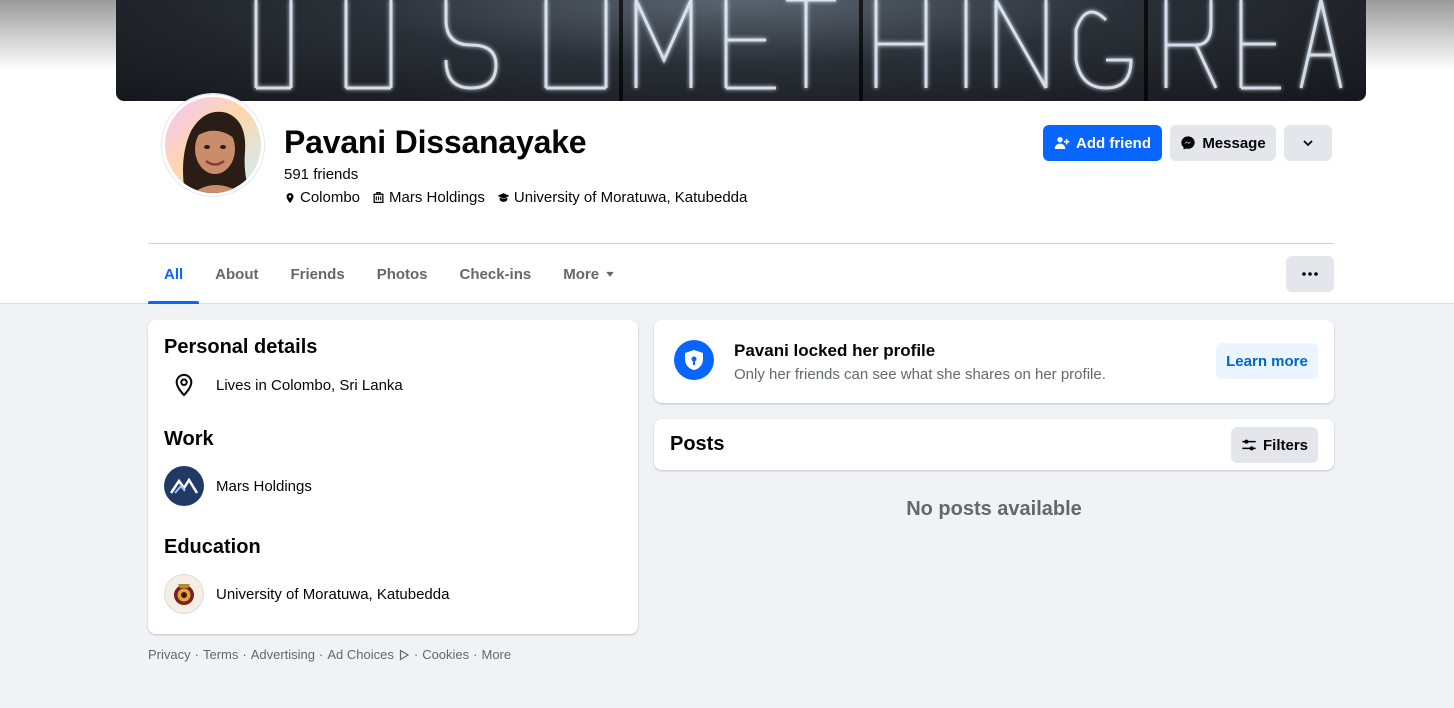 This screenshot has height=708, width=1454. What do you see at coordinates (174, 274) in the screenshot?
I see `tab-all: All` at bounding box center [174, 274].